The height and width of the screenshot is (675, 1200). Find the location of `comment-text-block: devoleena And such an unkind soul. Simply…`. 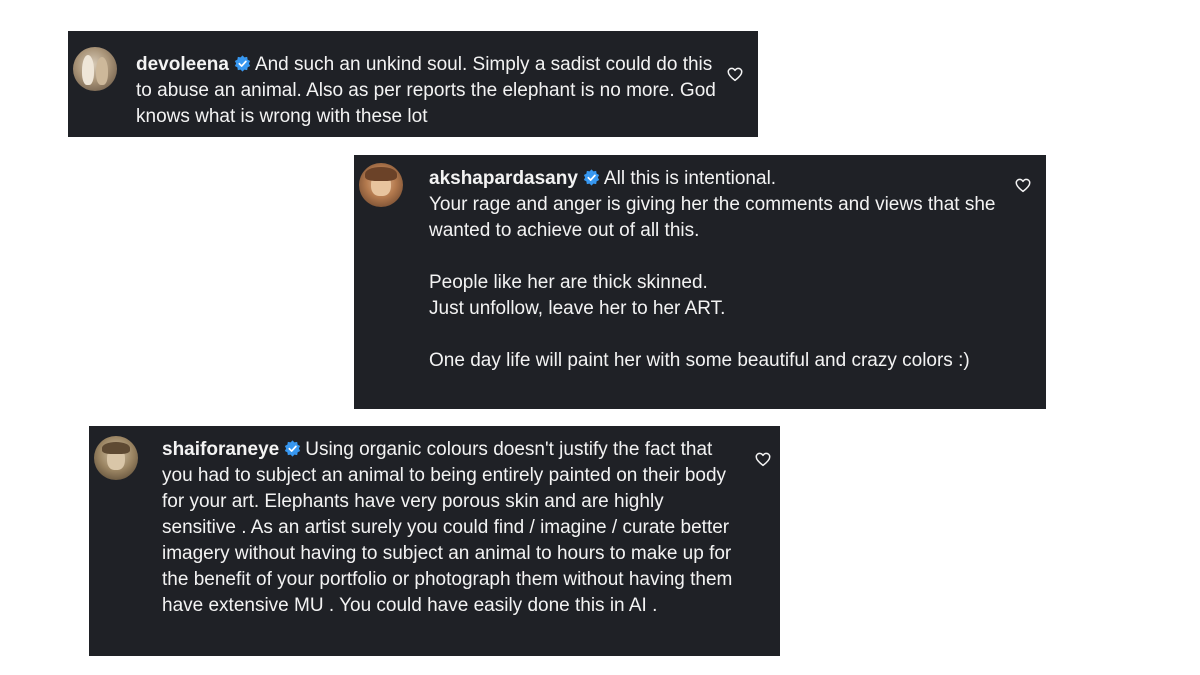

comment-text-block: devoleena And such an unkind soul. Simply… is located at coordinates (426, 91).